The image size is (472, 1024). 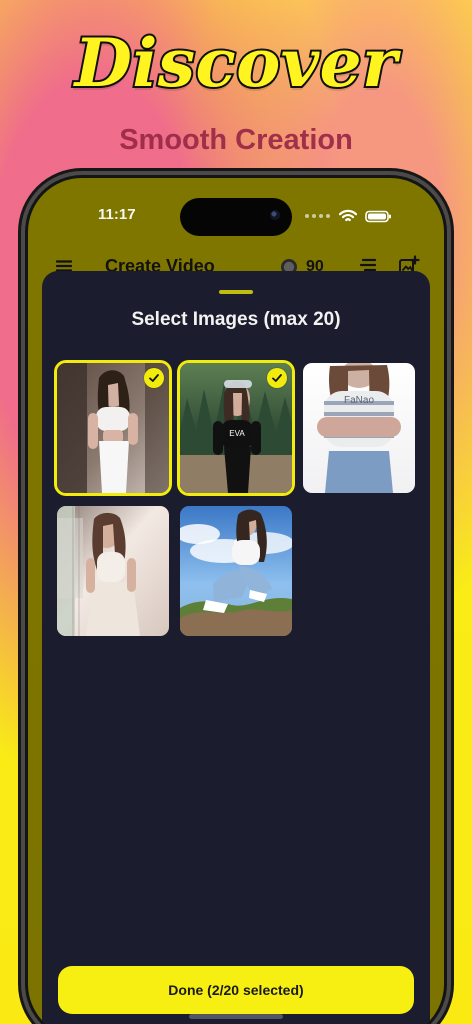 What do you see at coordinates (236, 140) in the screenshot?
I see `hero-subtitle: Smooth Creation` at bounding box center [236, 140].